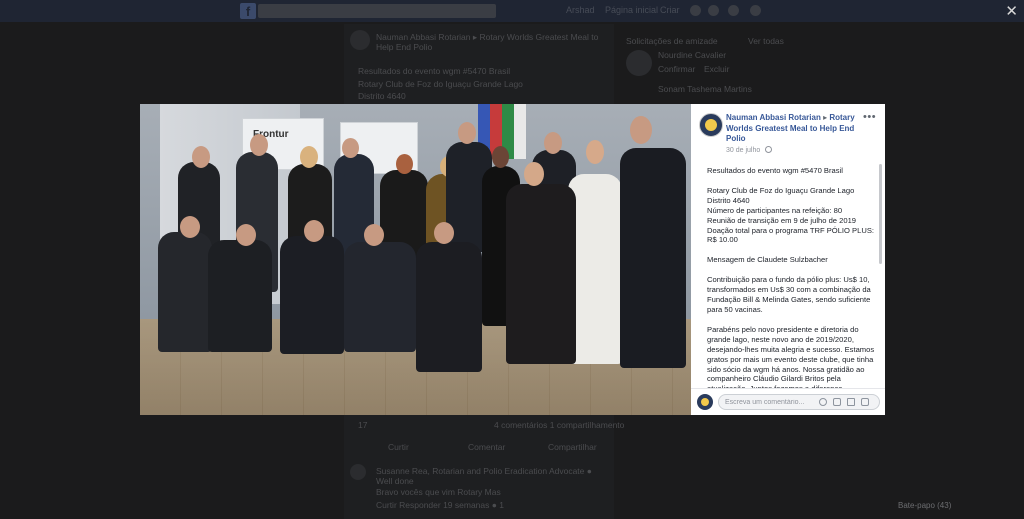  Describe the element at coordinates (670, 10) in the screenshot. I see `nav-create: Criar` at that location.